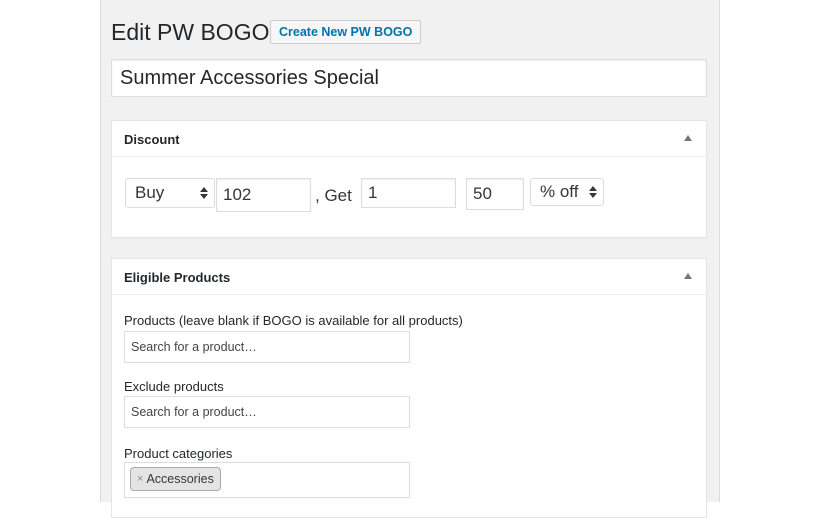  Describe the element at coordinates (267, 412) in the screenshot. I see `exclude-products-search-input` at that location.